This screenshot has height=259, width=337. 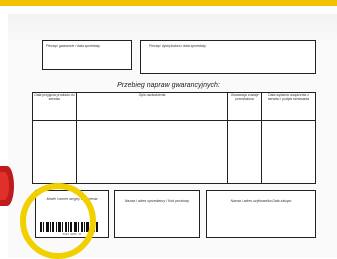 I want to click on top-gap, so click(x=168, y=10).